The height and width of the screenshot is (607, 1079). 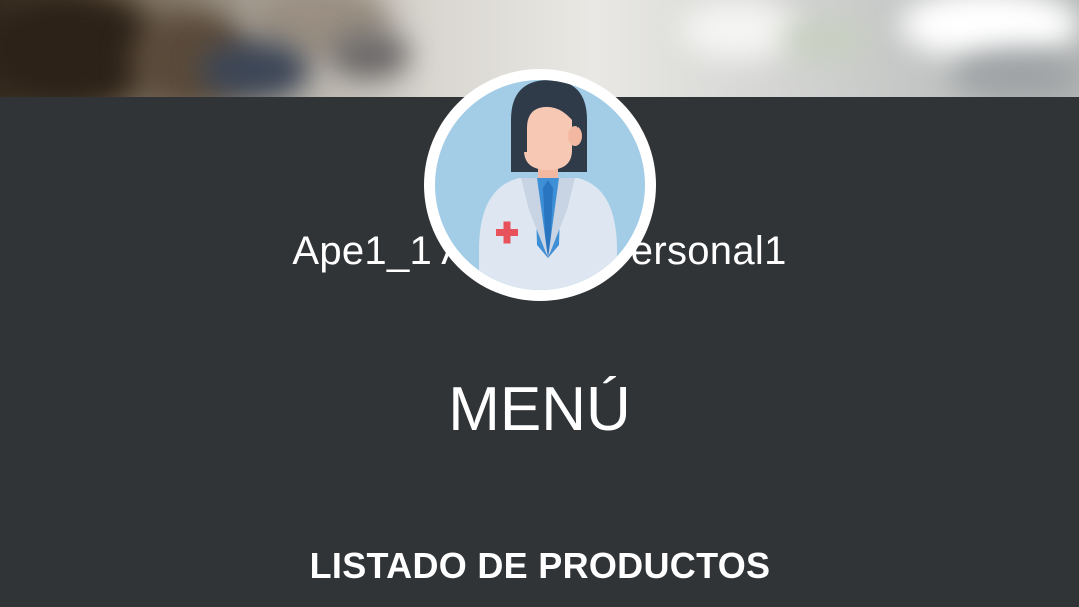 I want to click on profile-avatar, so click(x=540, y=185).